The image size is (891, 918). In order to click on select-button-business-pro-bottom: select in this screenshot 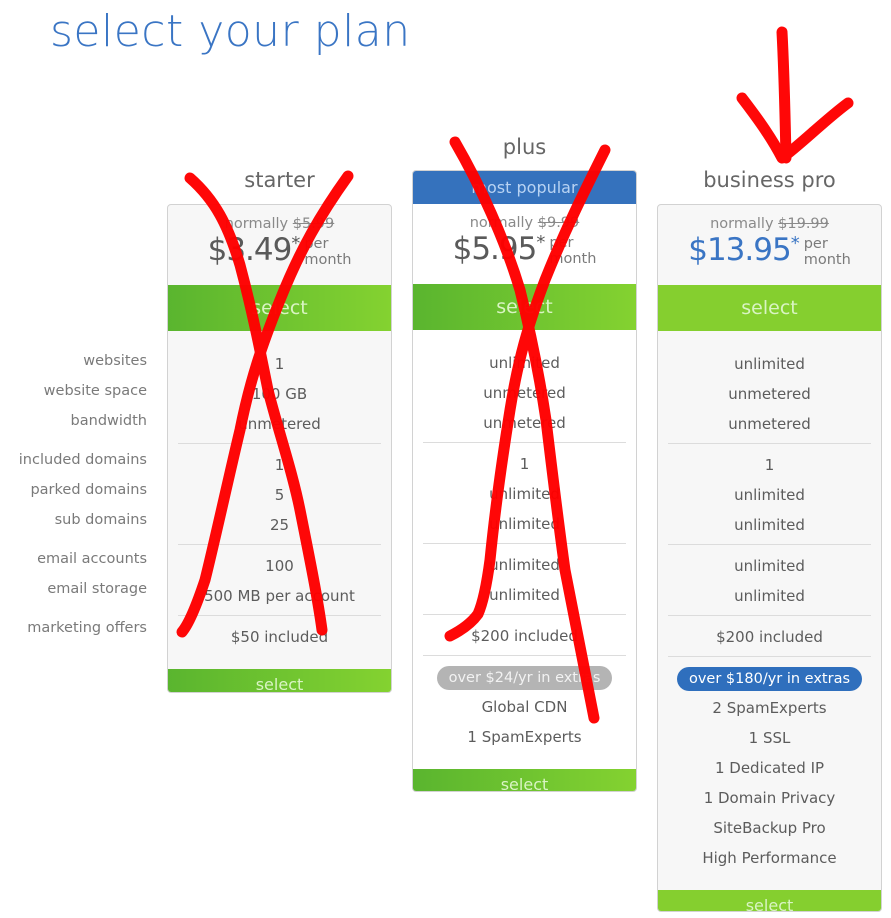, I will do `click(769, 900)`.